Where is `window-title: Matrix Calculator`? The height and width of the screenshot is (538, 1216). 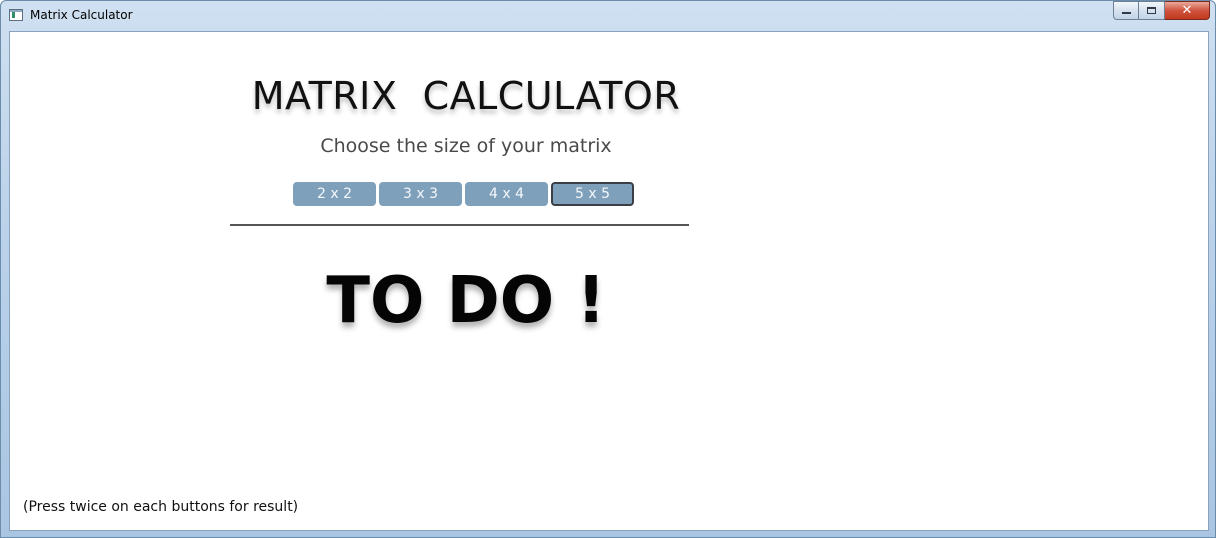 window-title: Matrix Calculator is located at coordinates (81, 15).